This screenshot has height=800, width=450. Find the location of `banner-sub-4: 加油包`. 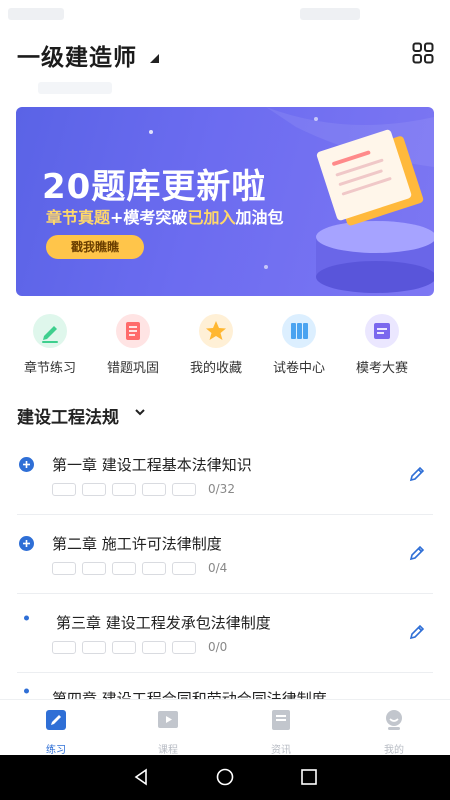

banner-sub-4: 加油包 is located at coordinates (259, 217).